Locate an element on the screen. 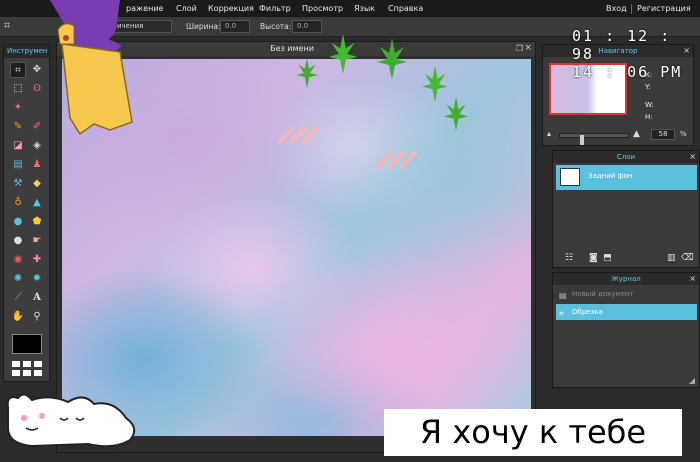 Image resolution: width=700 pixels, height=462 pixels. foreground-color-swatch is located at coordinates (27, 344).